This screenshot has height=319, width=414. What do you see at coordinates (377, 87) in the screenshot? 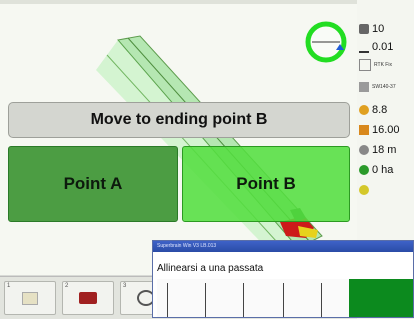
I see `device-readout: SW140-37` at bounding box center [377, 87].